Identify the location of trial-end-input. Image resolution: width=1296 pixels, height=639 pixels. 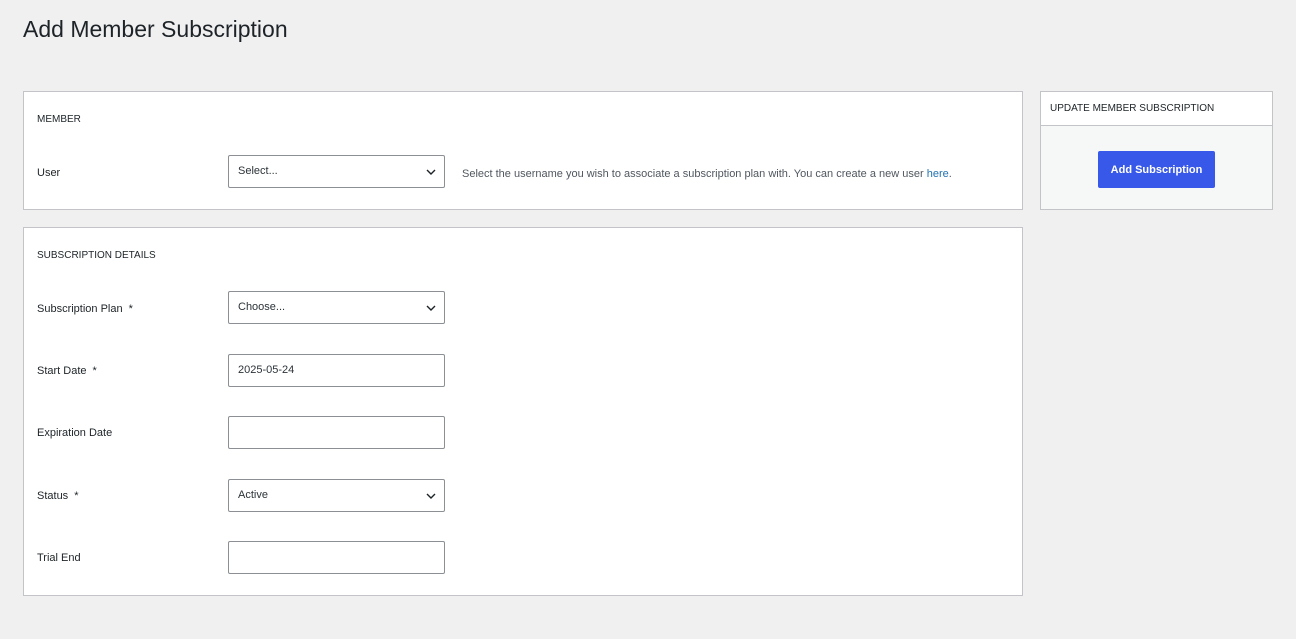
(336, 557).